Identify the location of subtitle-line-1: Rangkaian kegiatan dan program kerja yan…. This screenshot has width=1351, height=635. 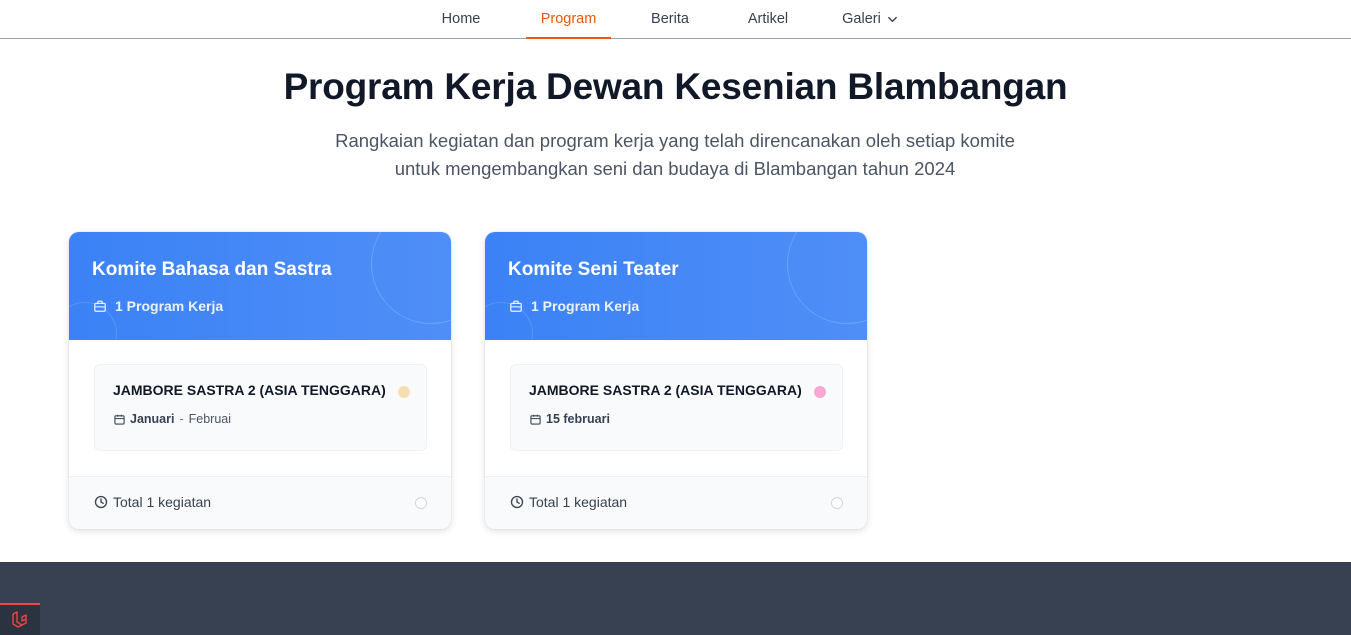
(675, 140).